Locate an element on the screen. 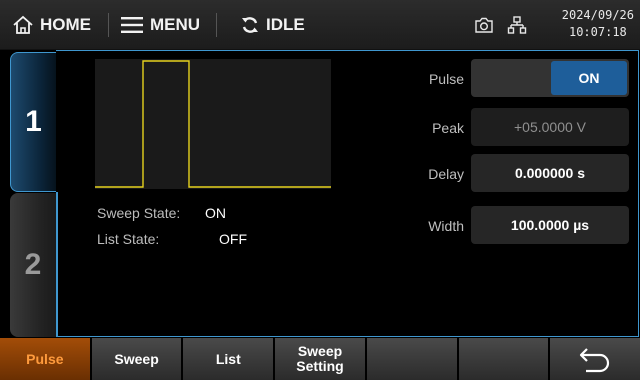 The height and width of the screenshot is (380, 640). back-button is located at coordinates (595, 359).